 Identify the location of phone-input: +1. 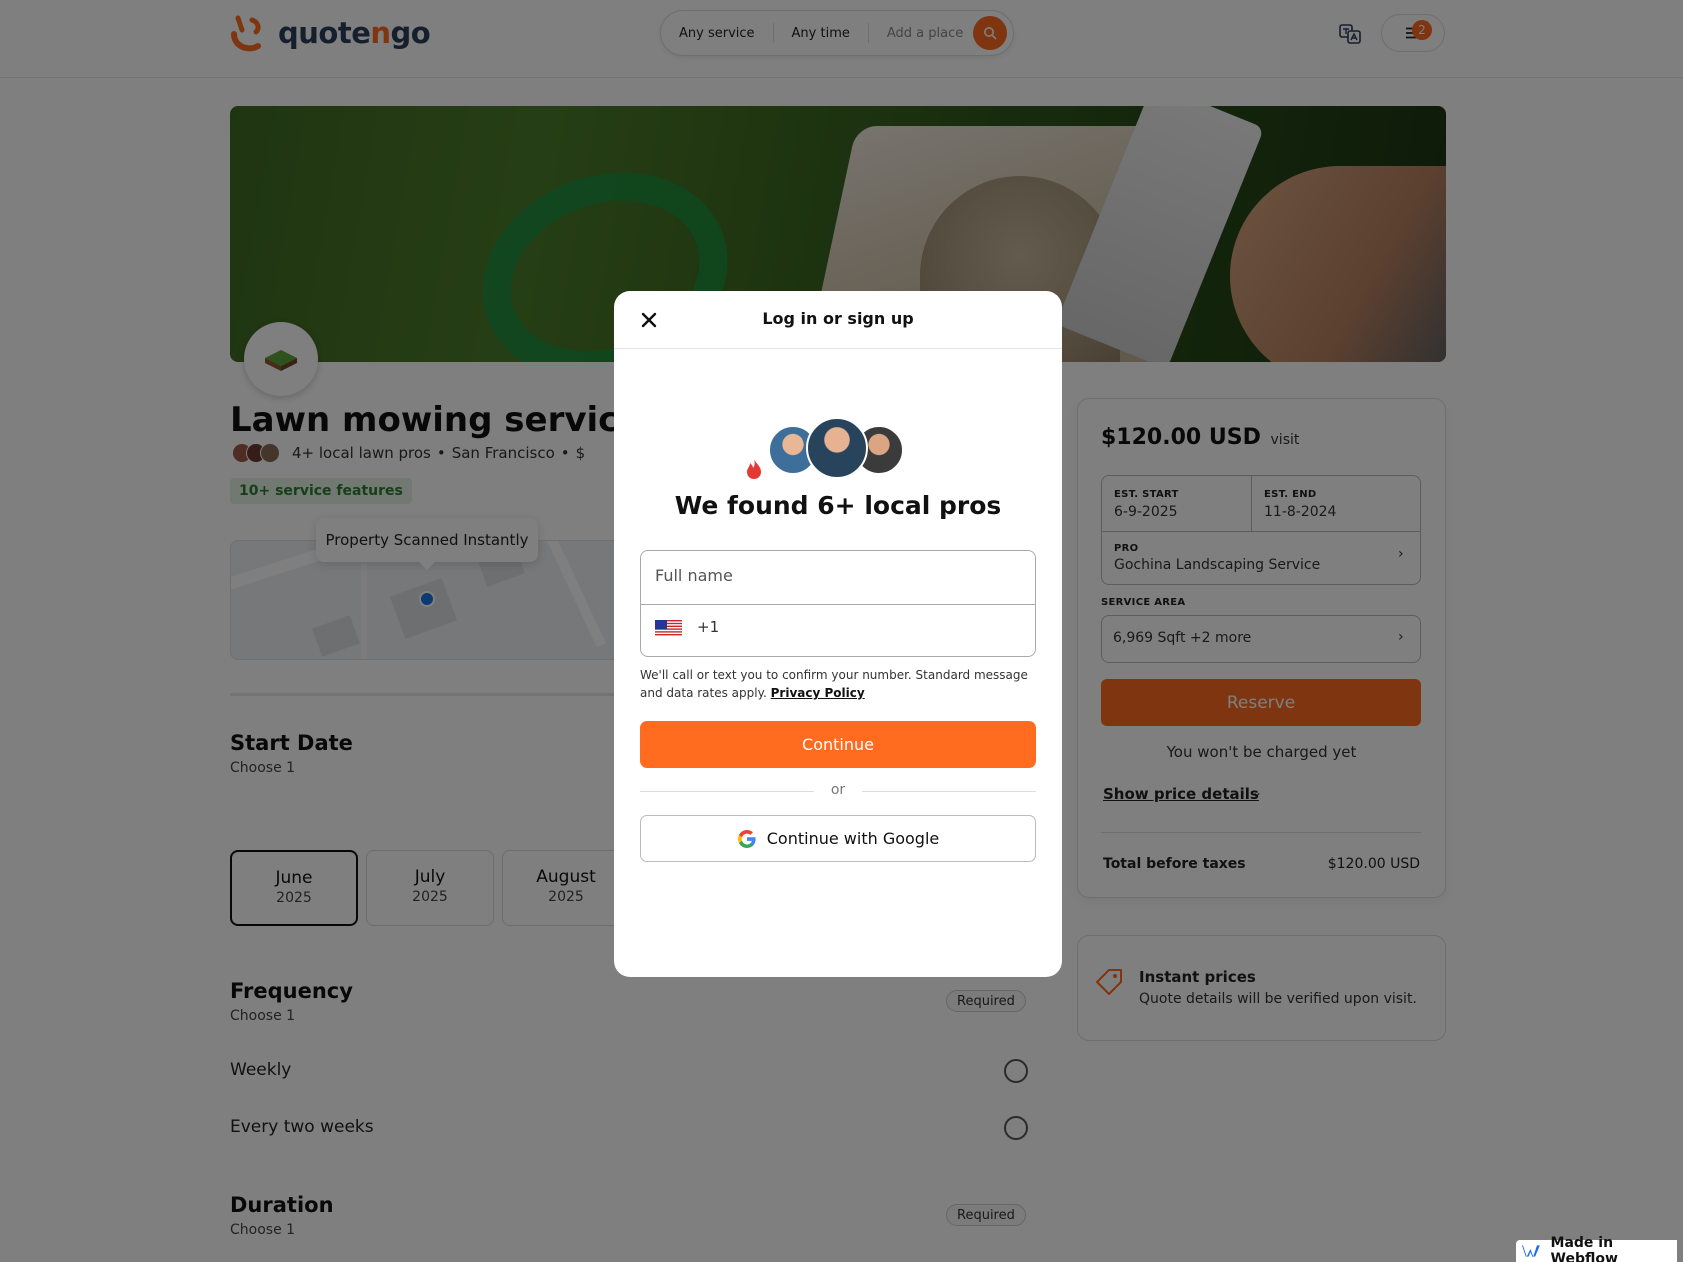
(708, 627).